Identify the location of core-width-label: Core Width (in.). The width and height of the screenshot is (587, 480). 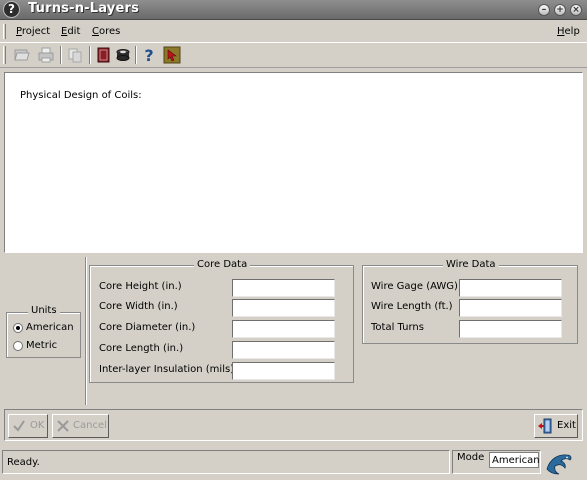
(138, 306).